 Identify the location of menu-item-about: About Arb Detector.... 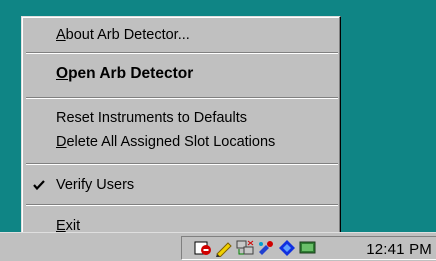
(181, 35).